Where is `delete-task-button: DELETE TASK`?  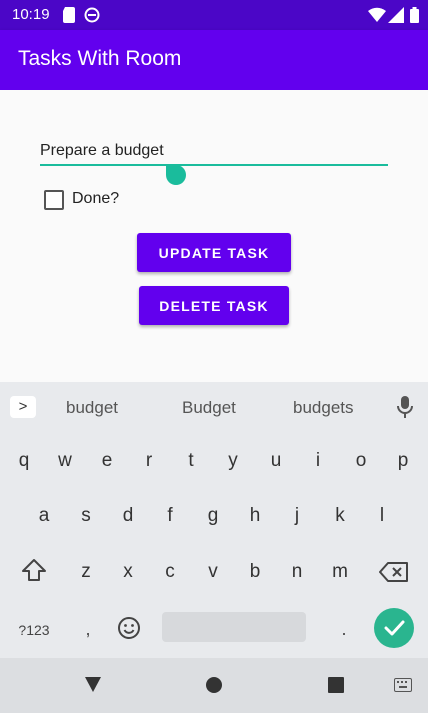
delete-task-button: DELETE TASK is located at coordinates (214, 305).